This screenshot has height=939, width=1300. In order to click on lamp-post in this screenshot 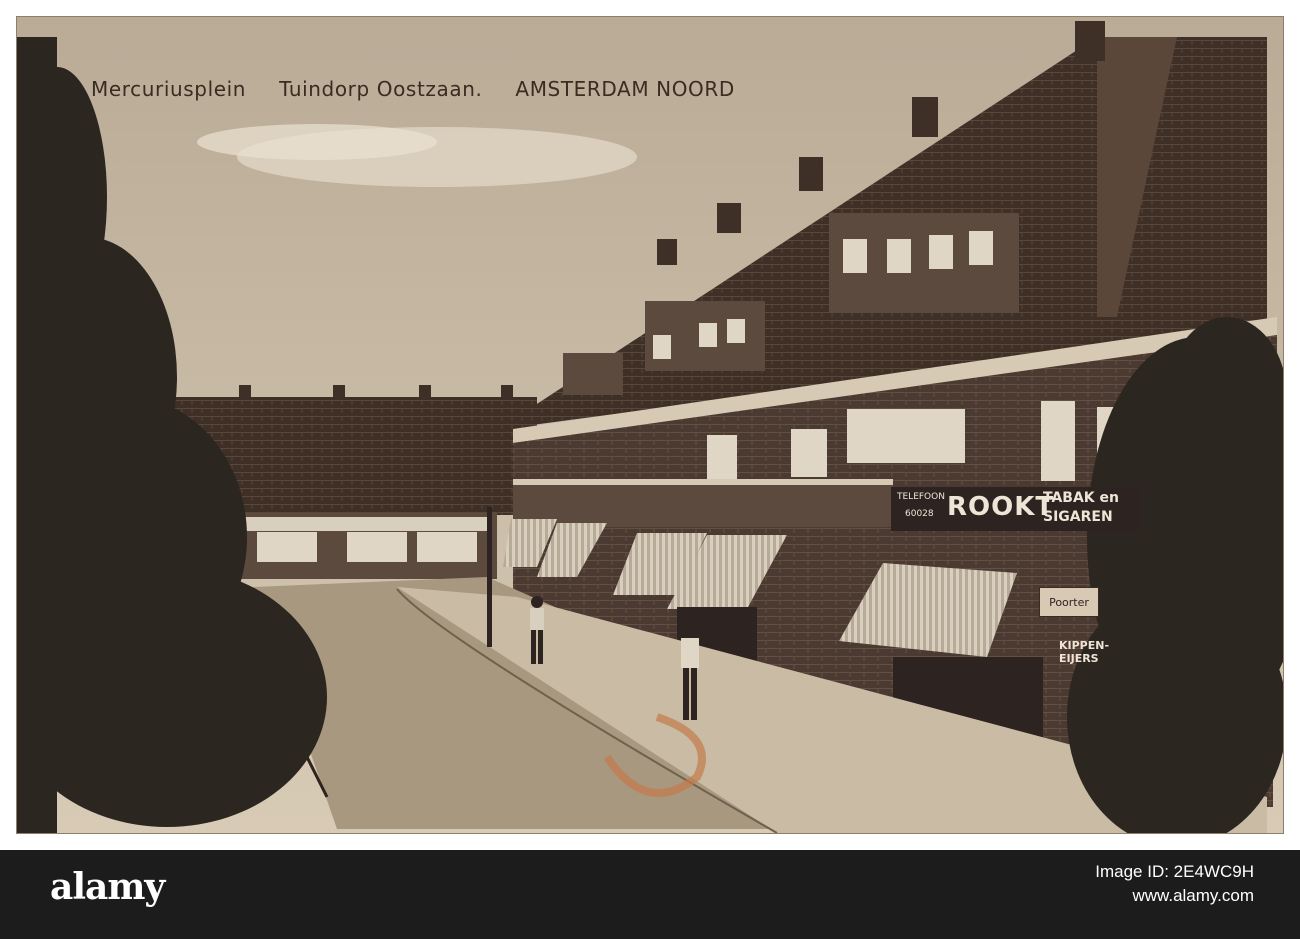, I will do `click(489, 577)`.